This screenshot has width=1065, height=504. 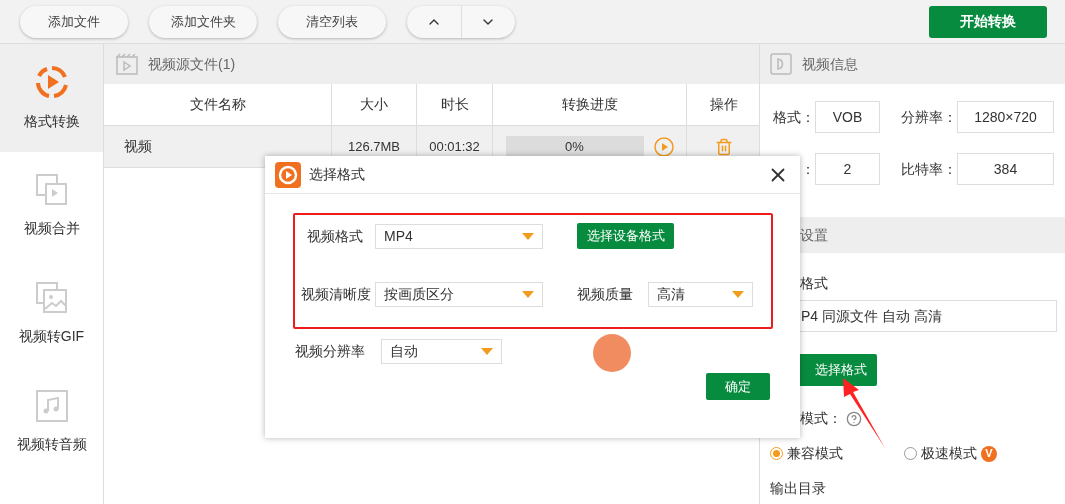 What do you see at coordinates (441, 351) in the screenshot?
I see `dropdown-field: 自动` at bounding box center [441, 351].